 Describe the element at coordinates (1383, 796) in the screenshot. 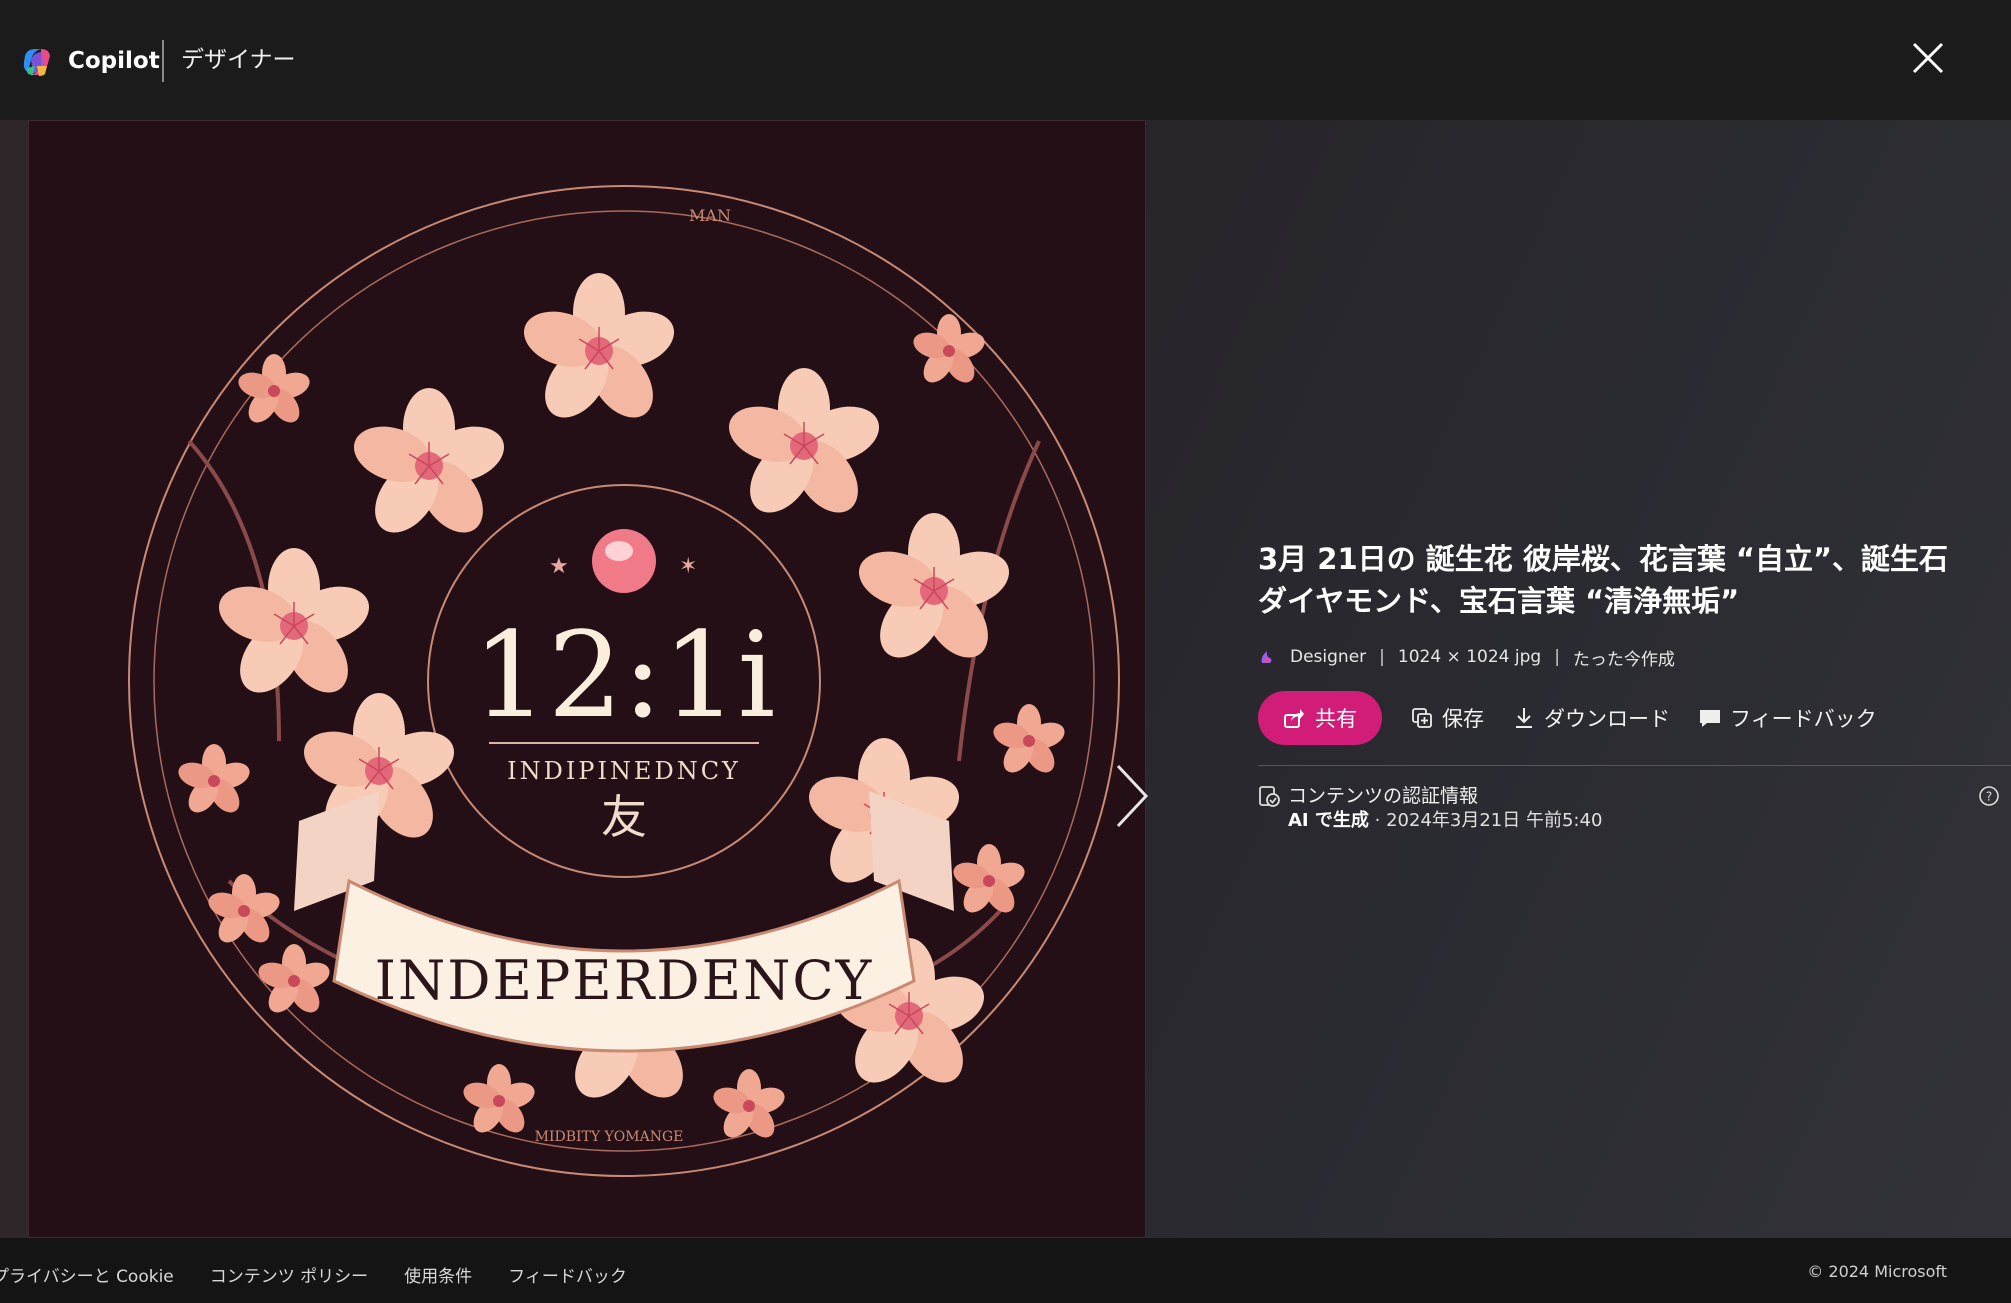

I see `credentials-title: コンテンツの認証情報` at that location.